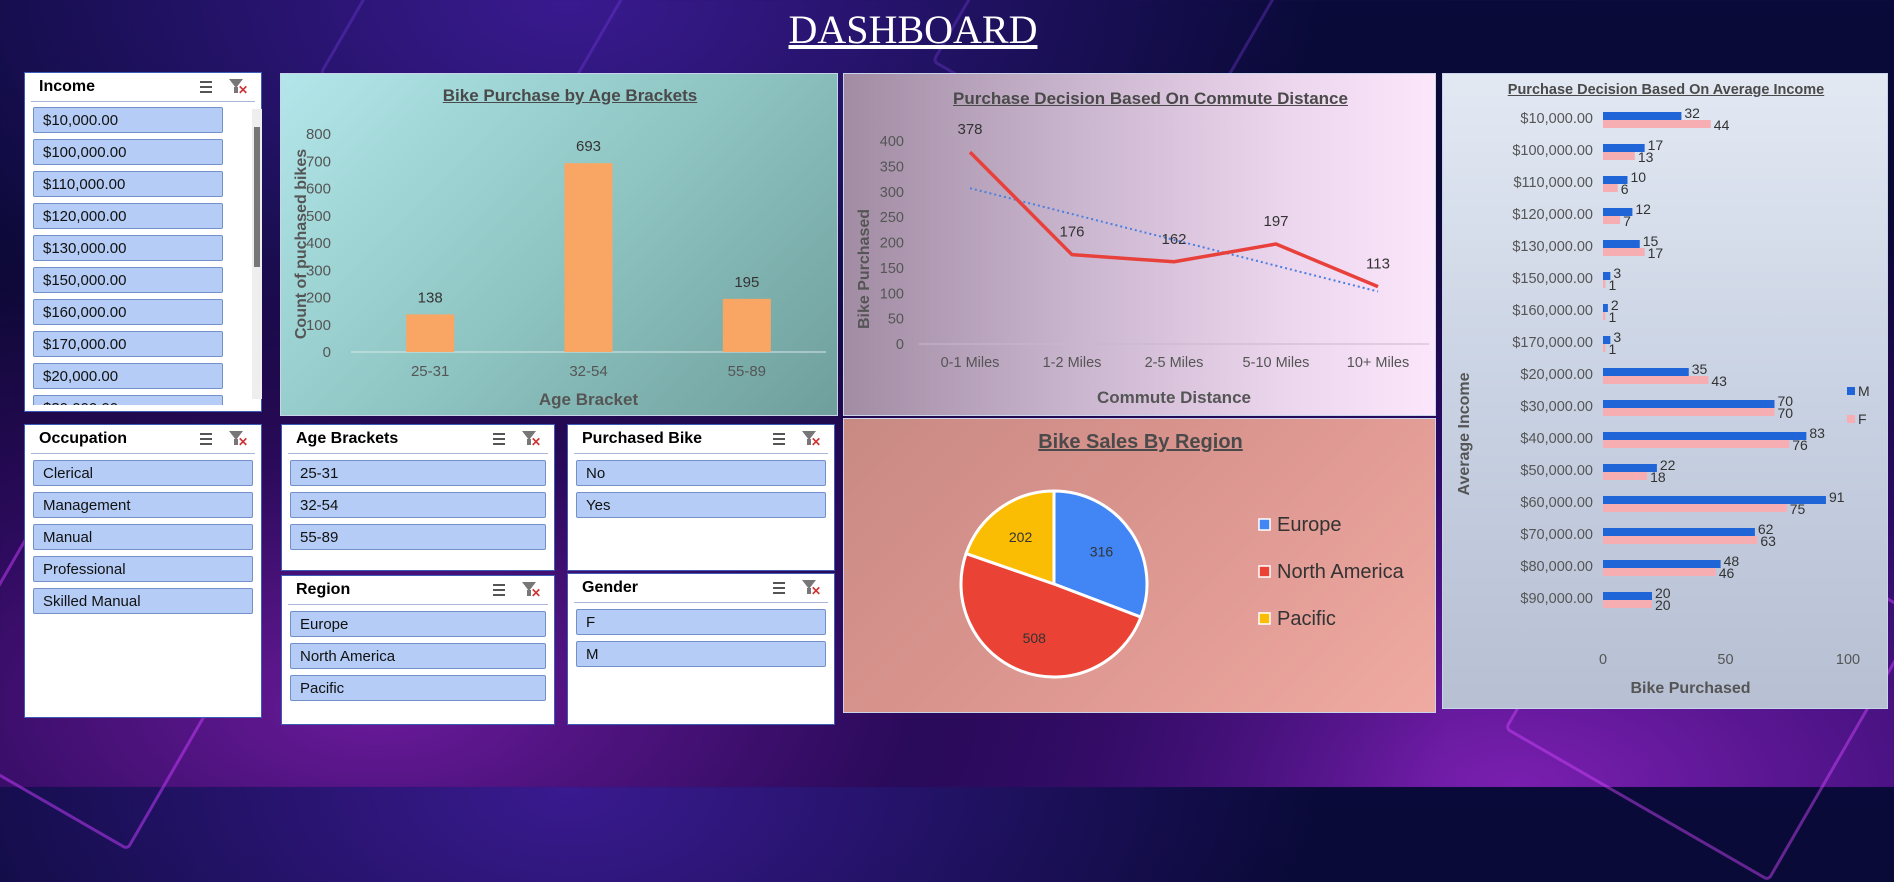 Image resolution: width=1894 pixels, height=882 pixels. Describe the element at coordinates (970, 363) in the screenshot. I see `x-tick-label: 0-1 Miles` at that location.